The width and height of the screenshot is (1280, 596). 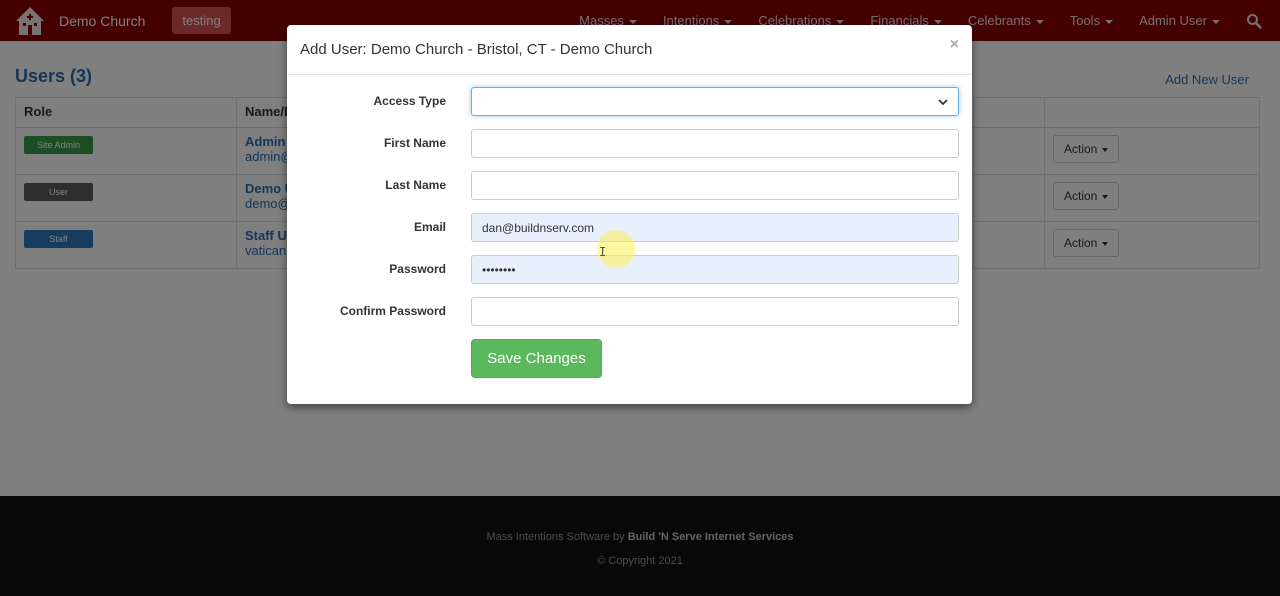 I want to click on last-name-label: Last Name, so click(x=415, y=185).